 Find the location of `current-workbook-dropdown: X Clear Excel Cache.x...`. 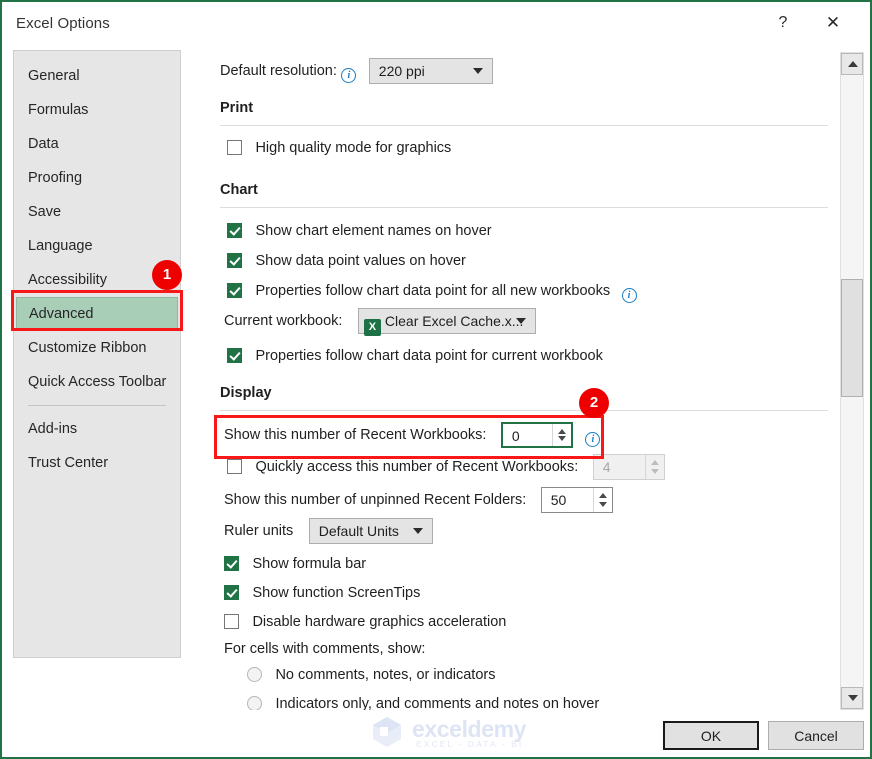

current-workbook-dropdown: X Clear Excel Cache.x... is located at coordinates (446, 322).